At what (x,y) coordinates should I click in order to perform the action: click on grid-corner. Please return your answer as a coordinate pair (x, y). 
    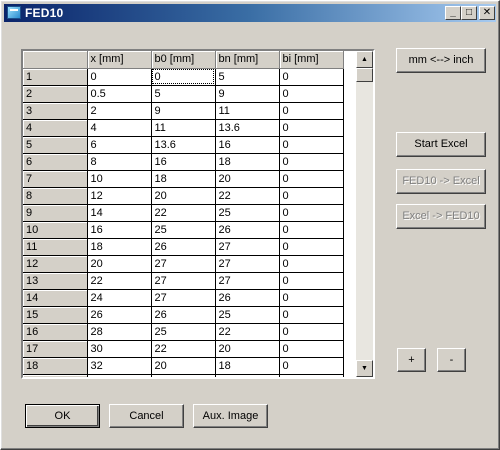
    Looking at the image, I should click on (55, 60).